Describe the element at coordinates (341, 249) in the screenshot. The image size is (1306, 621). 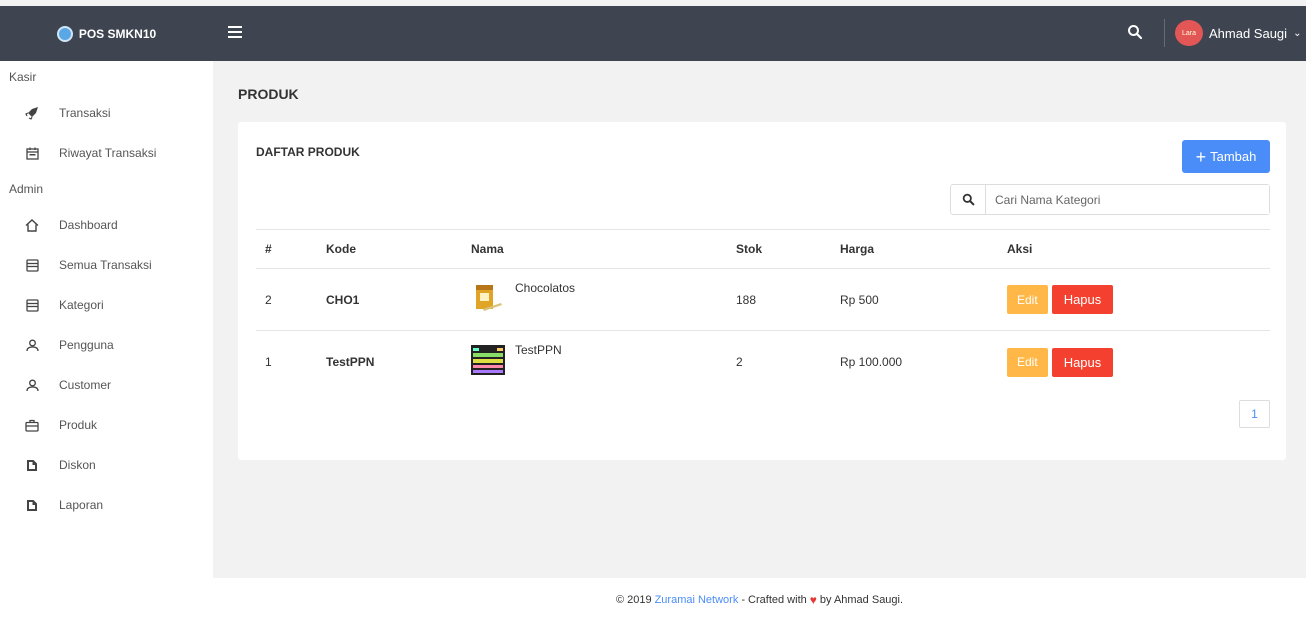
I see `header-kode: Kode` at that location.